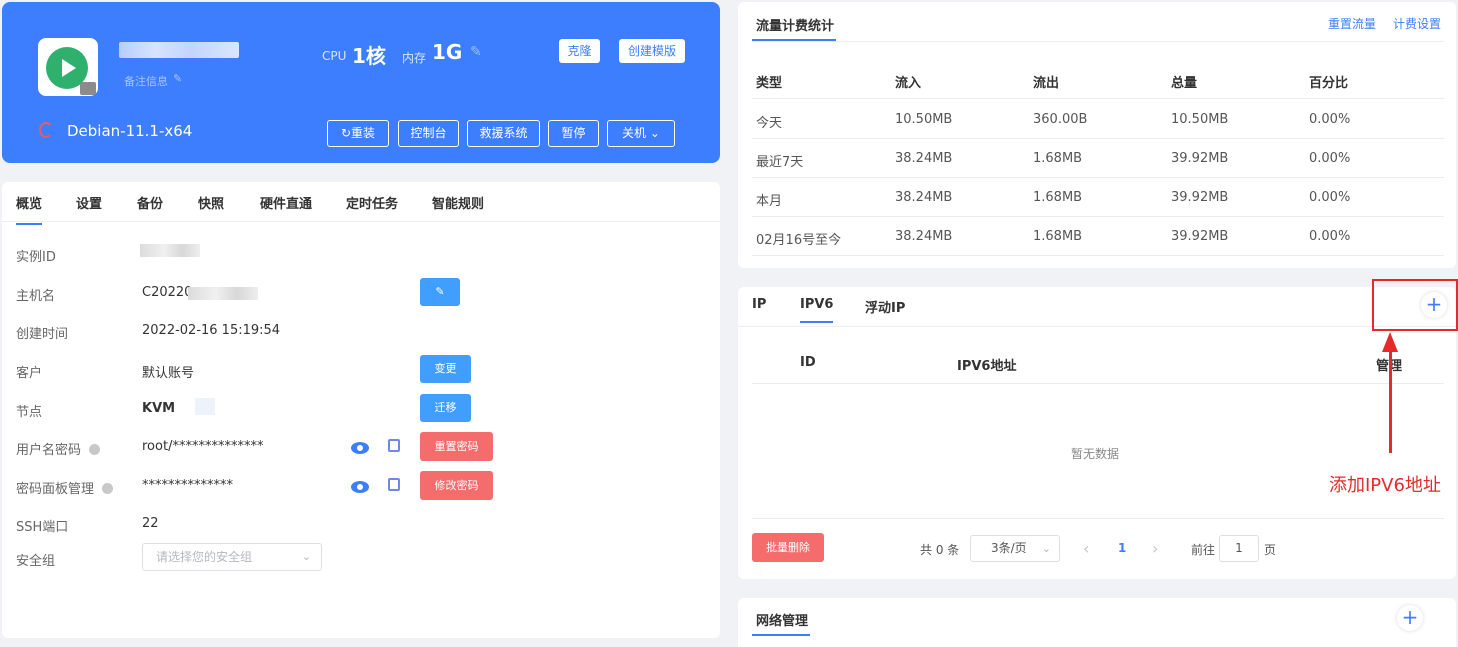 The height and width of the screenshot is (647, 1458). Describe the element at coordinates (788, 547) in the screenshot. I see `bulk-delete-button: 批量删除` at that location.